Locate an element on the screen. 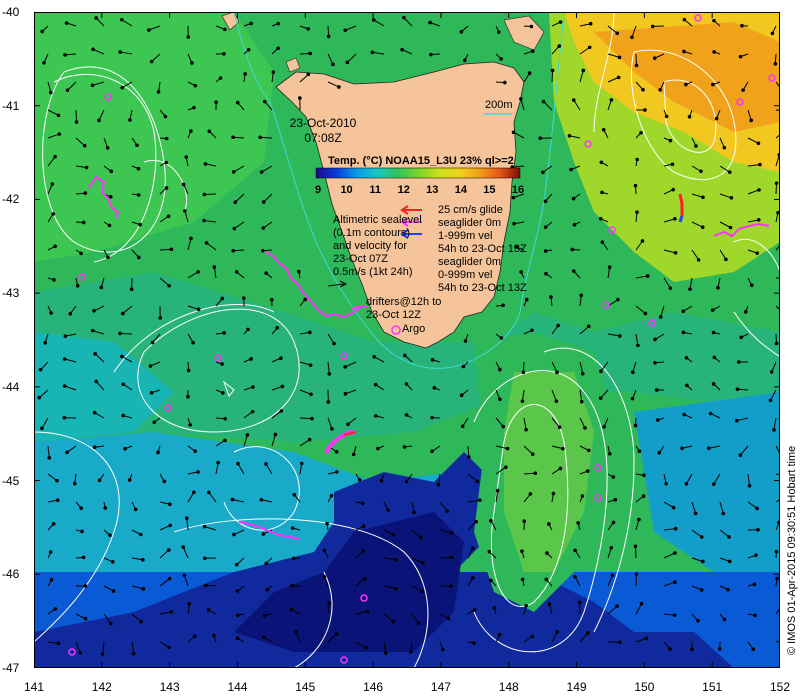 The image size is (800, 700). y-tick-label: -45 is located at coordinates (11, 480).